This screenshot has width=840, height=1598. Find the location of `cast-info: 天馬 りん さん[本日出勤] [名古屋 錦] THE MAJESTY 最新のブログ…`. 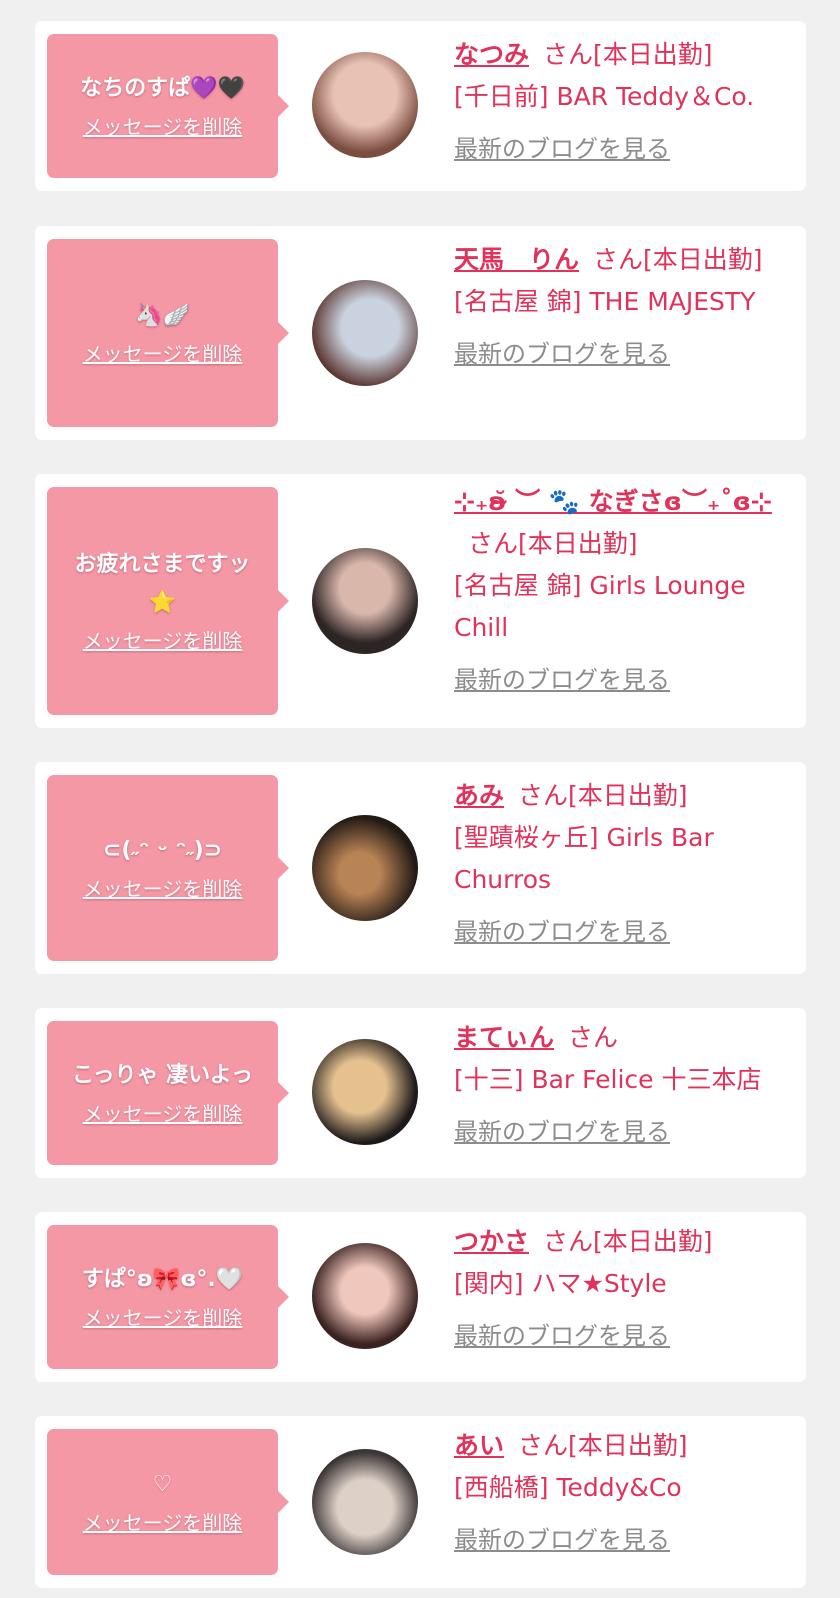

cast-info: 天馬 りん さん[本日出勤] [名古屋 錦] THE MAJESTY 最新のブログ… is located at coordinates (626, 307).